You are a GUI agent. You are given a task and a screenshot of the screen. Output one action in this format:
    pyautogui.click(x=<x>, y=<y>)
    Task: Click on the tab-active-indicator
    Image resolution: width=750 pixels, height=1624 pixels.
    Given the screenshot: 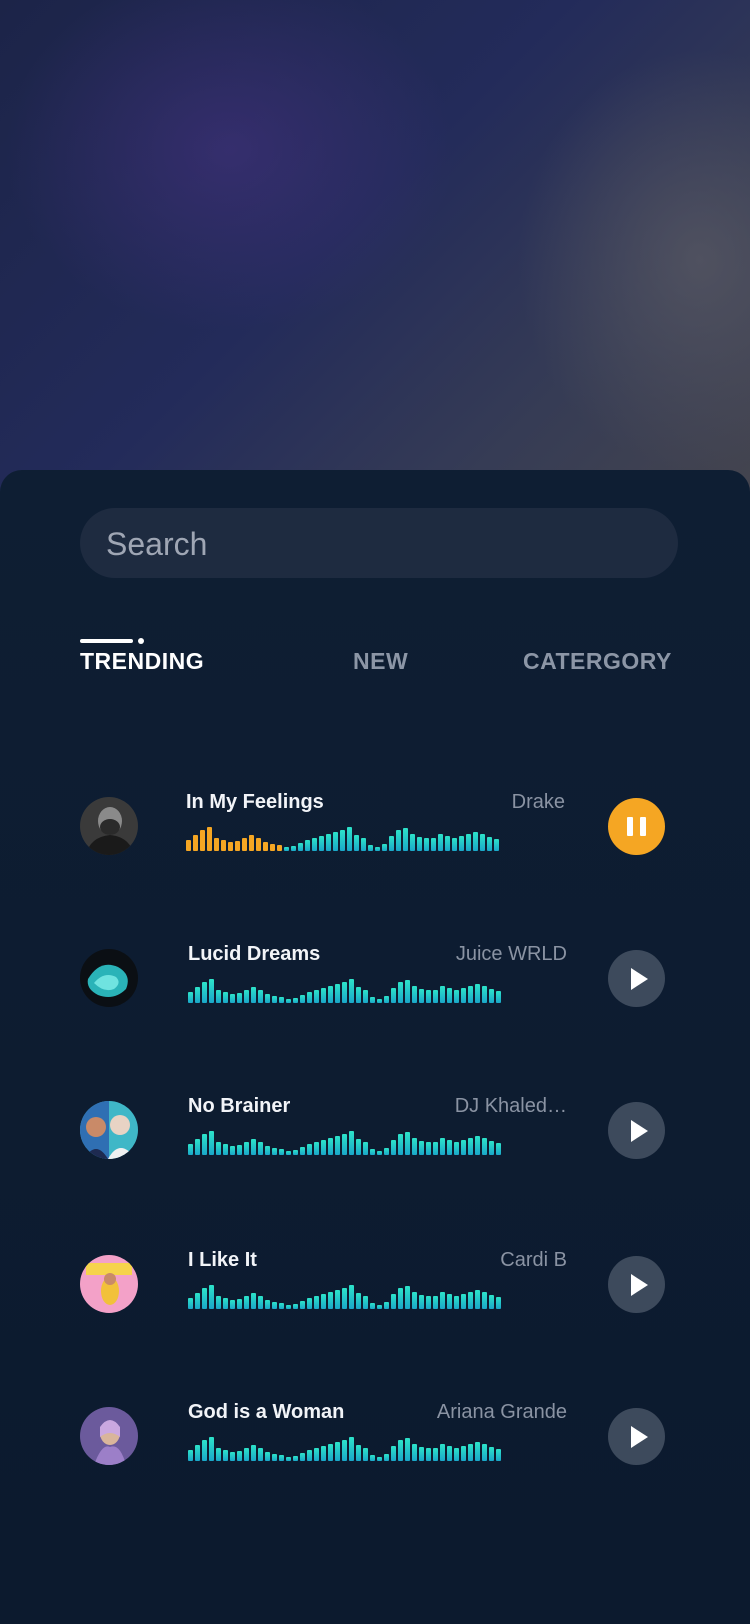 What is the action you would take?
    pyautogui.click(x=106, y=641)
    